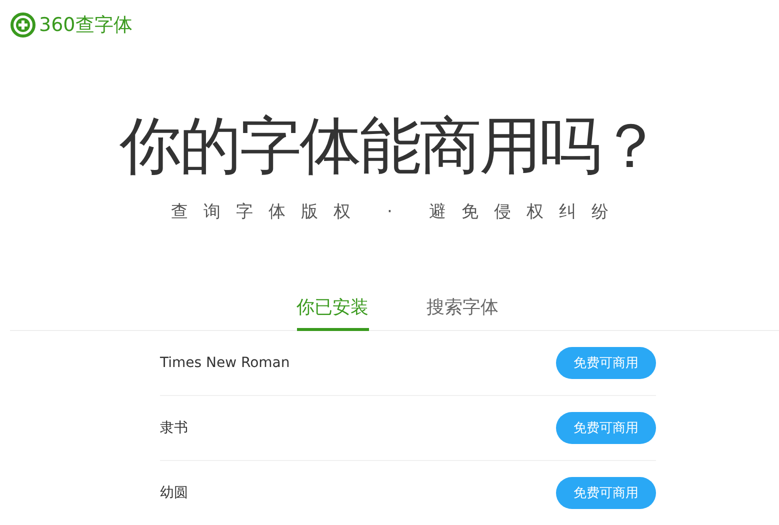 This screenshot has width=779, height=525. Describe the element at coordinates (462, 311) in the screenshot. I see `tab: 搜索字体` at that location.